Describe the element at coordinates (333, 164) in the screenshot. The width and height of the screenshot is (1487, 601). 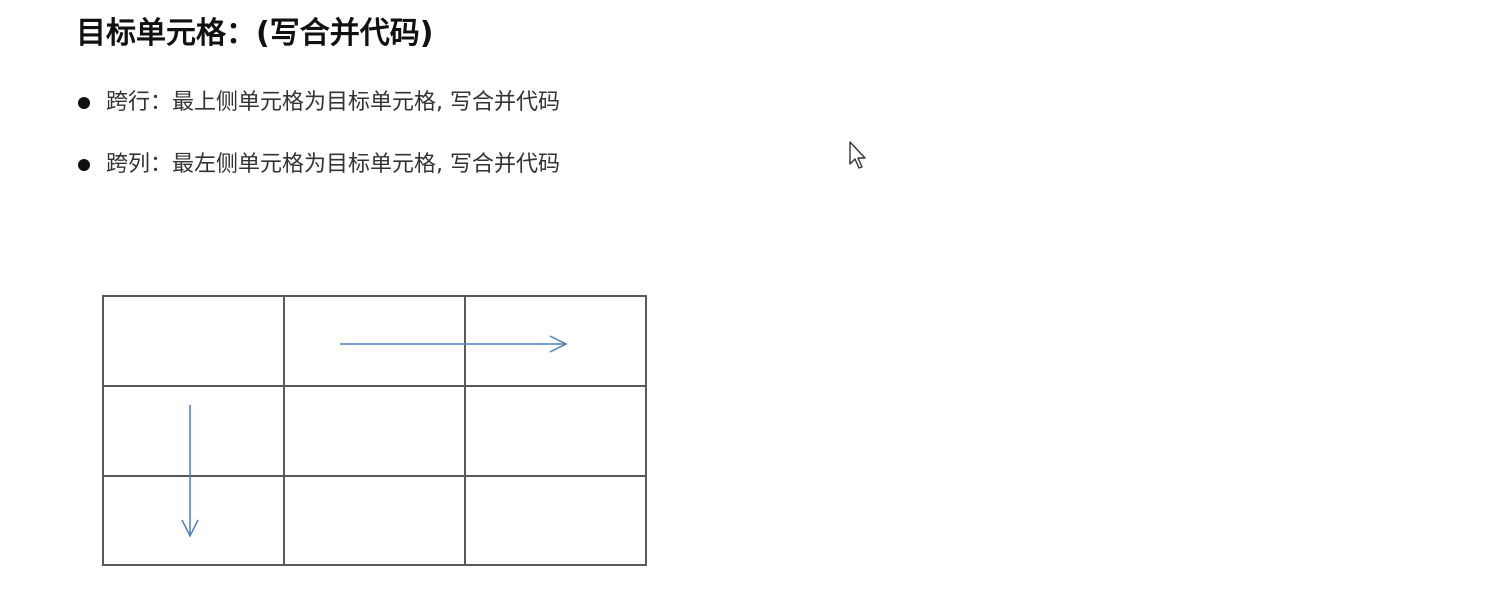
I see `bullet-text-col-span: 跨列：最左侧单元格为目标单元格, 写合并代码` at that location.